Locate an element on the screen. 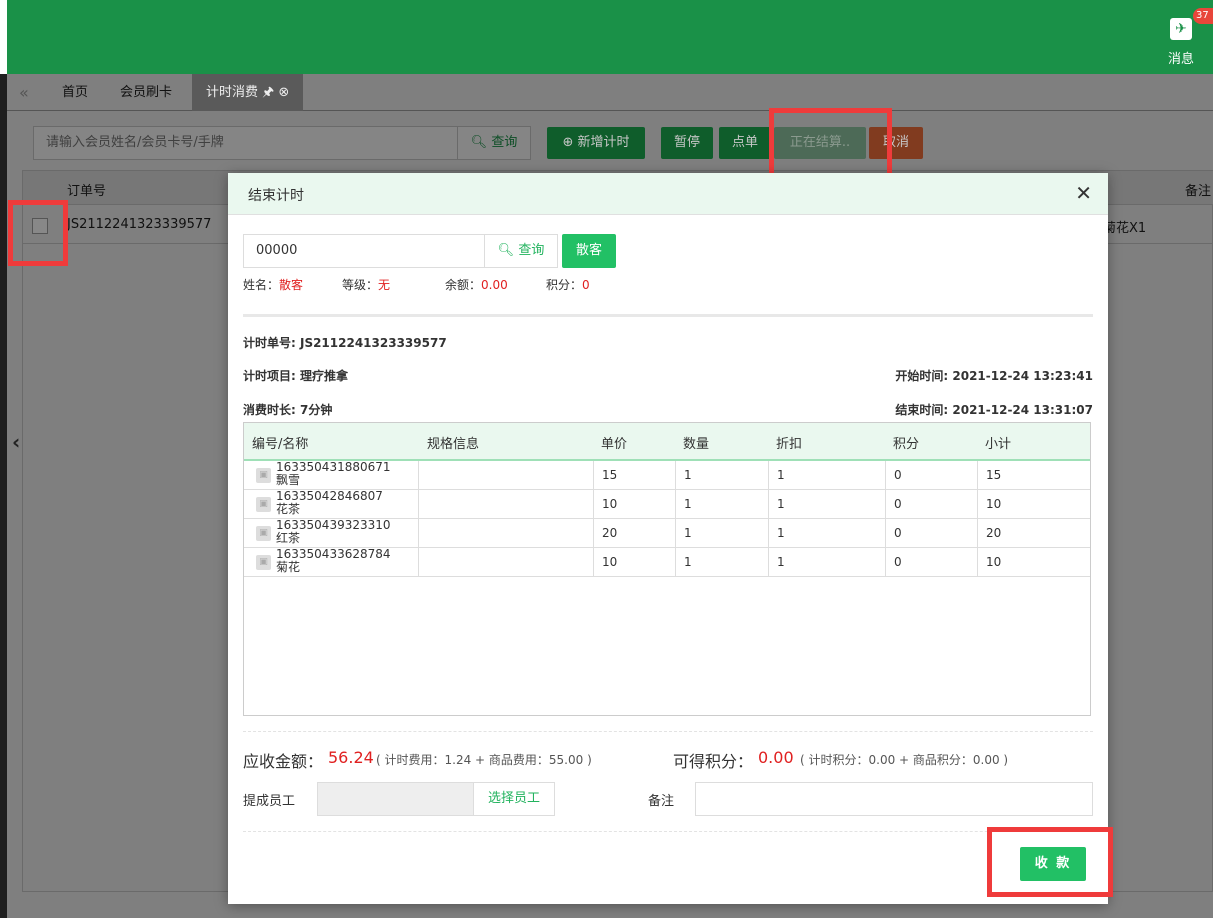  tabs-bar: « 首页 会员刷卡 计时消费 🖈 ⊗ is located at coordinates (610, 92).